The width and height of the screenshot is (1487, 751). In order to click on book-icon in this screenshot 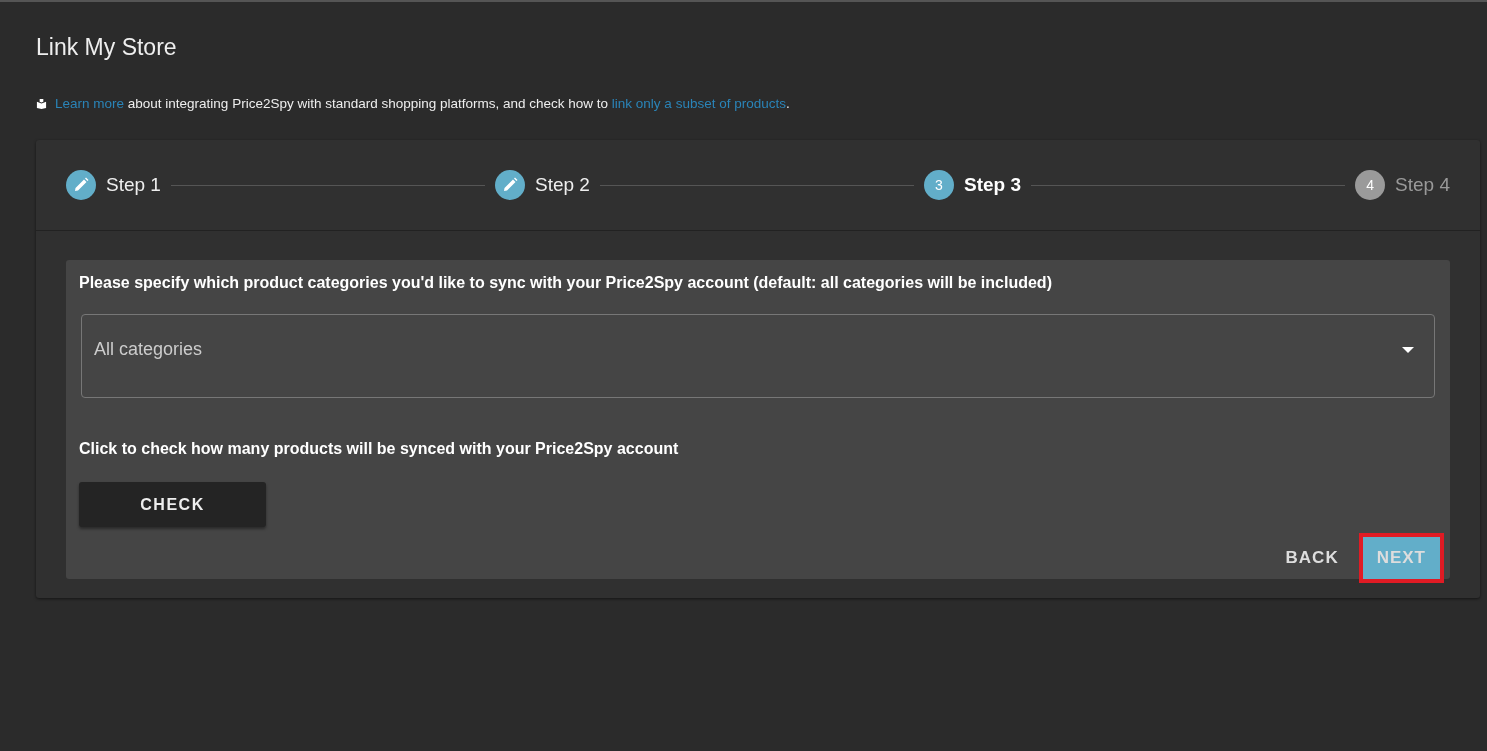, I will do `click(41, 103)`.